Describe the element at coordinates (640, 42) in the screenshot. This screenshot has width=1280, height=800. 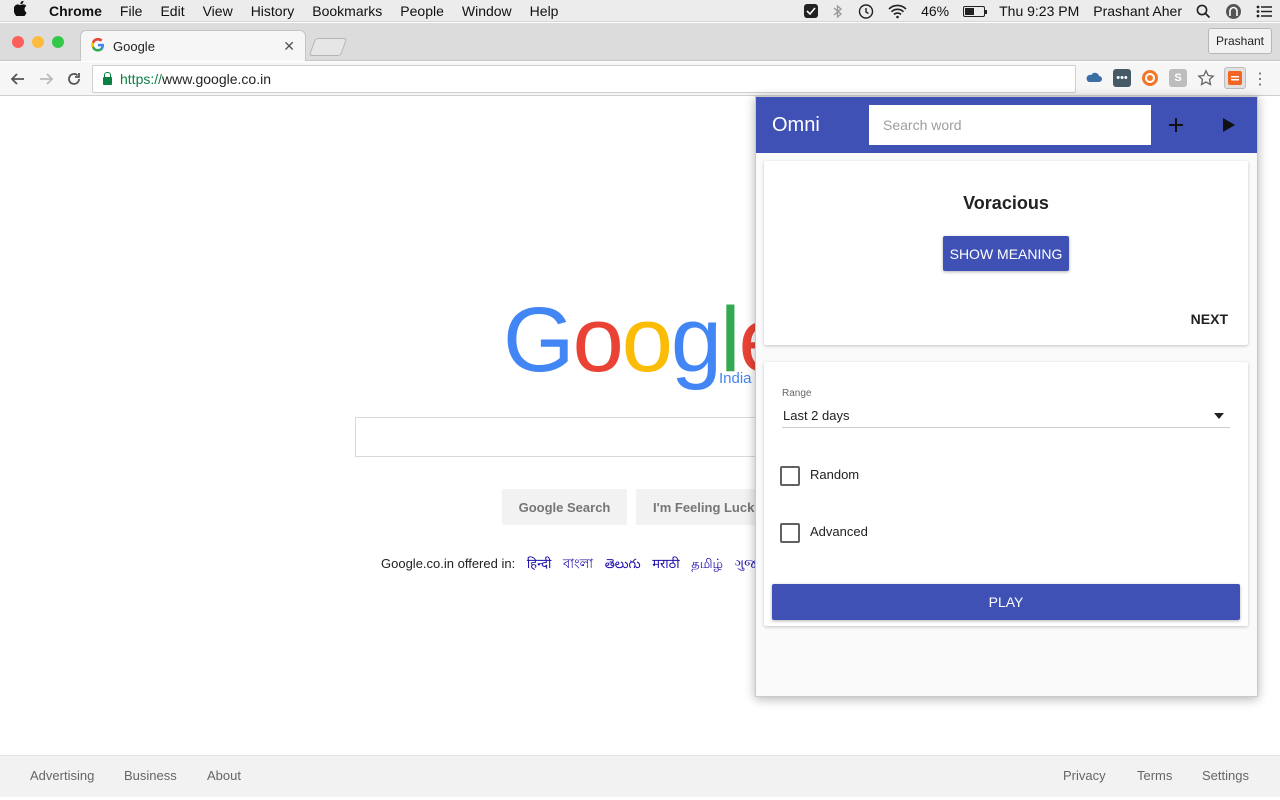
I see `browser-tab-strip: Google ✕ Prashant` at that location.